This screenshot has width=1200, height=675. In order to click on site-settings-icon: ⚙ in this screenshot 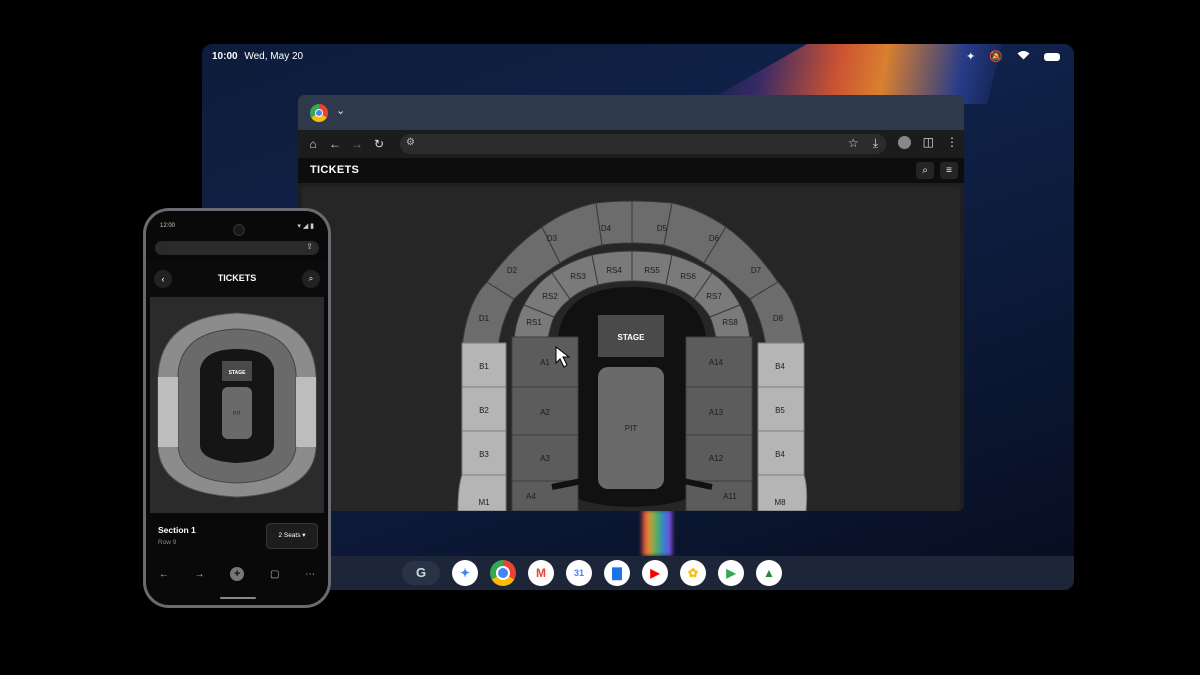, I will do `click(410, 142)`.